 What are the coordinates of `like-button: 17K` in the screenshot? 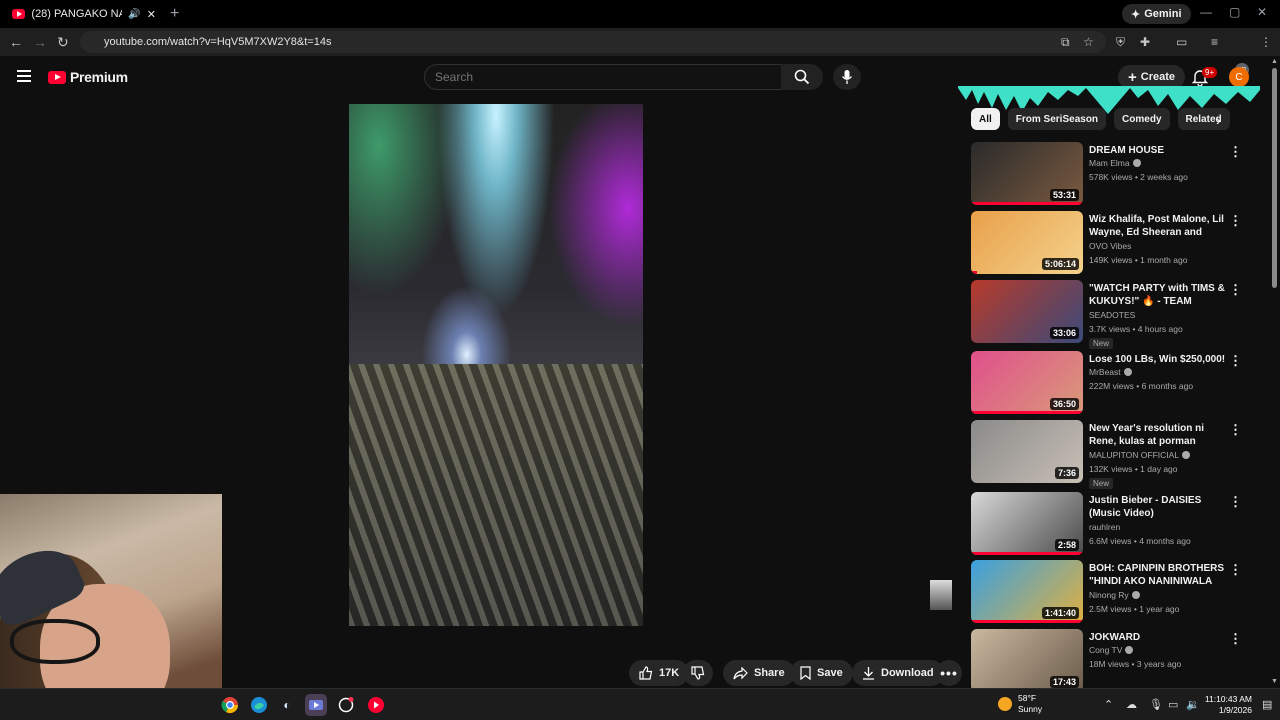 It's located at (659, 673).